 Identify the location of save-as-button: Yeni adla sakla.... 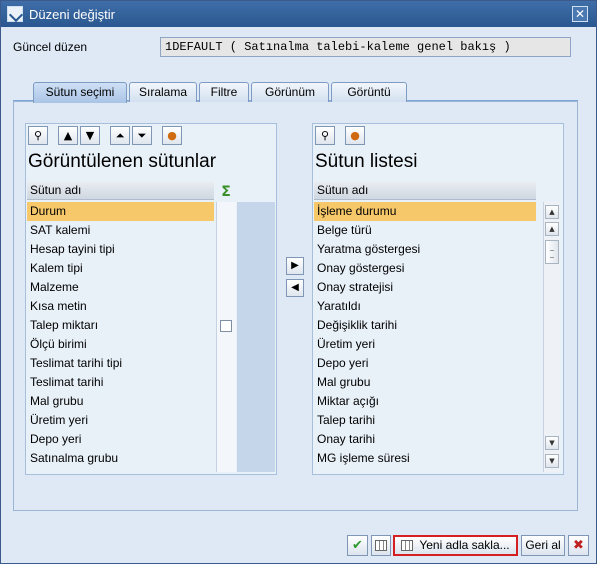
(455, 545).